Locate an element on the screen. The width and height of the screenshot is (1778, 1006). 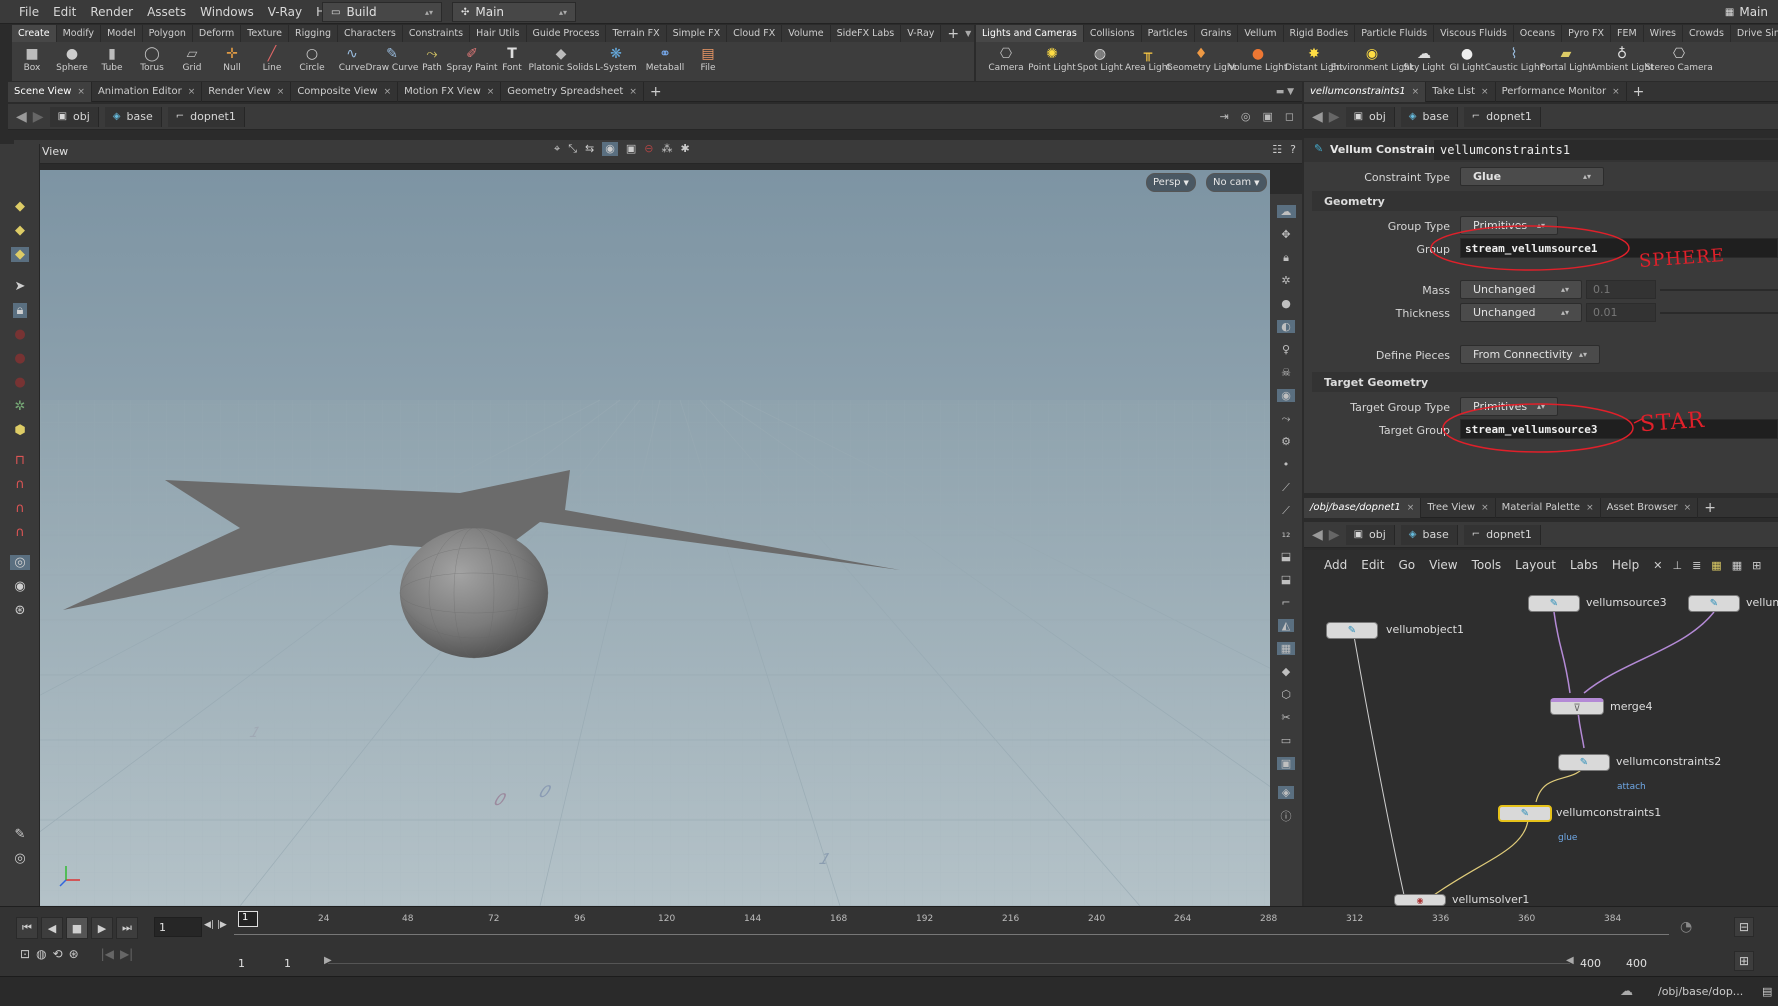
tool-l-system: ❋ L-System is located at coordinates (616, 61).